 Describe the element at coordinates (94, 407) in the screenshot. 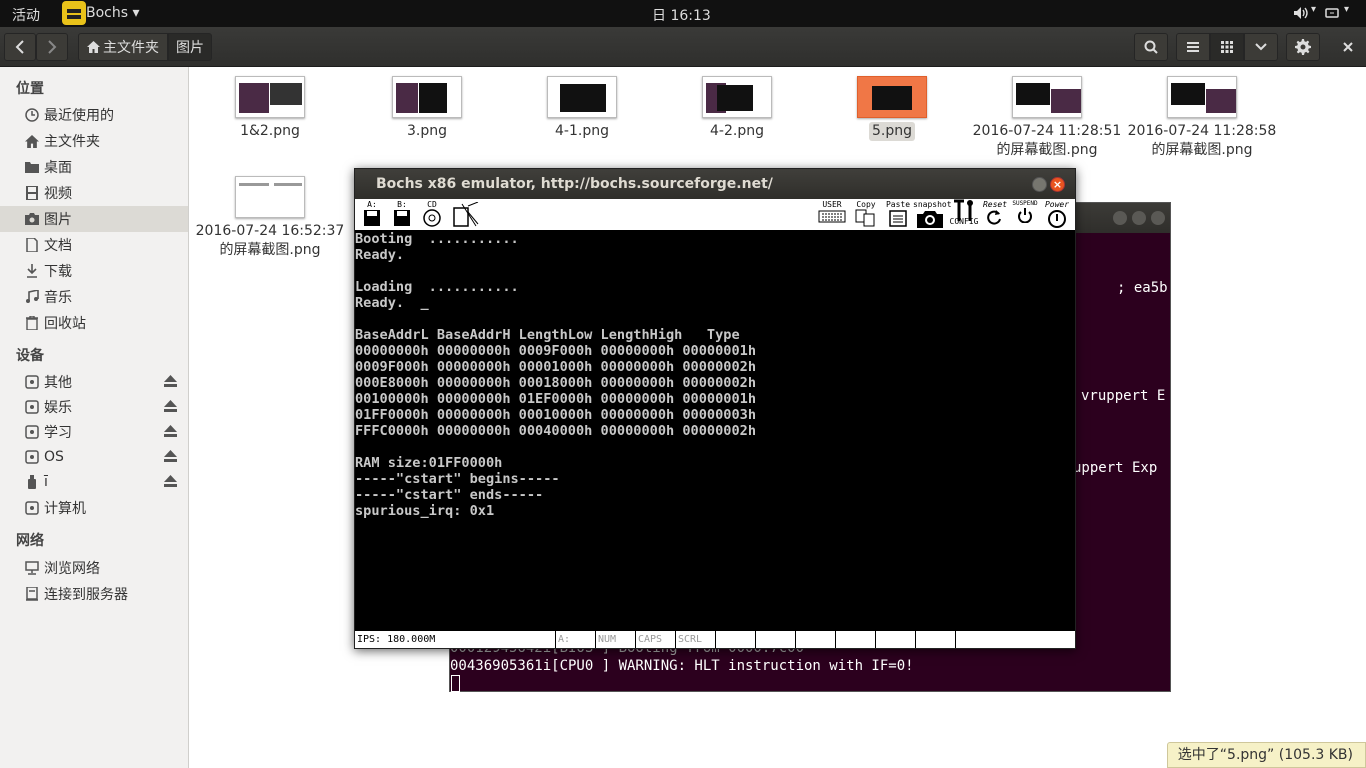

I see `sidebar-item-device-entertainment: 娱乐` at that location.